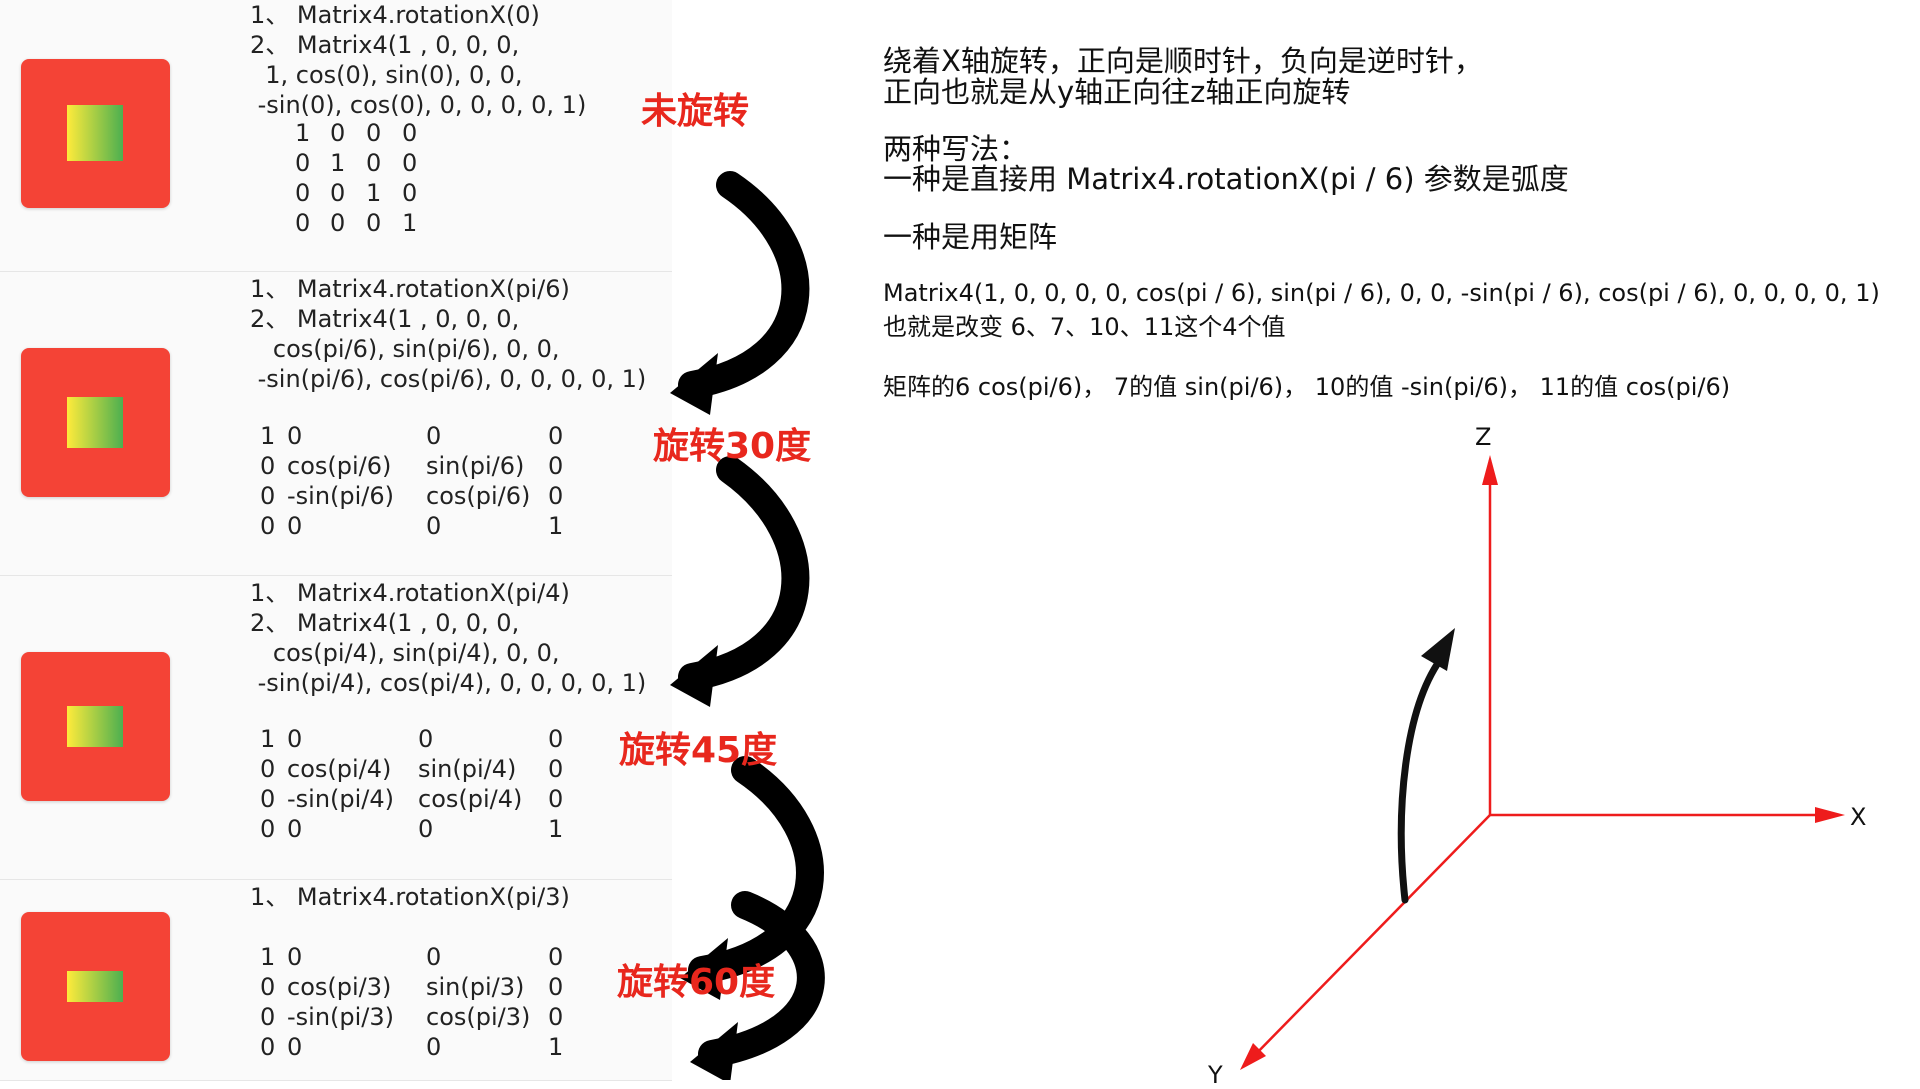 Image resolution: width=1920 pixels, height=1089 pixels. Describe the element at coordinates (1858, 817) in the screenshot. I see `axis-label-x: X` at that location.